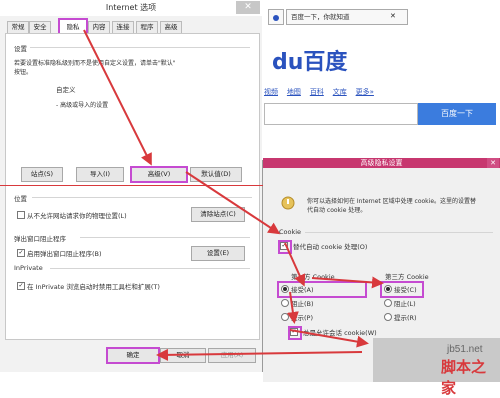 This screenshot has width=500, height=398. Describe the element at coordinates (233, 203) in the screenshot. I see `arrow-to-override` at that location.